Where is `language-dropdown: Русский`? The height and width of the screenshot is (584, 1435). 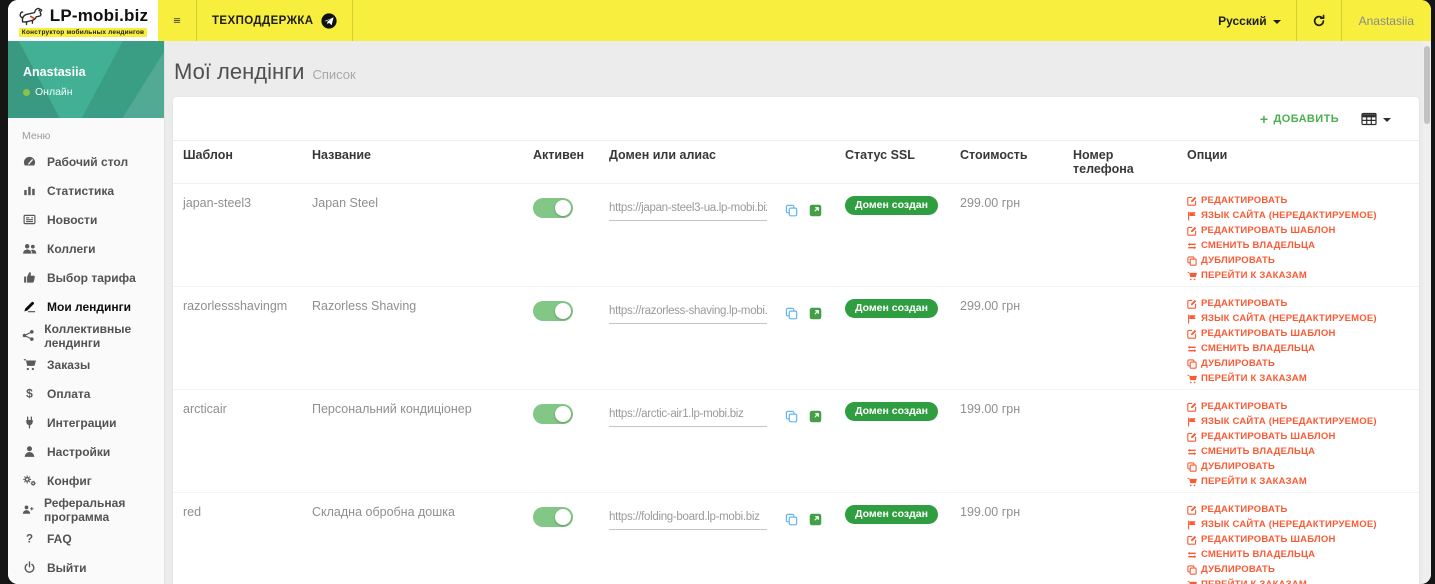 language-dropdown: Русский is located at coordinates (1249, 20).